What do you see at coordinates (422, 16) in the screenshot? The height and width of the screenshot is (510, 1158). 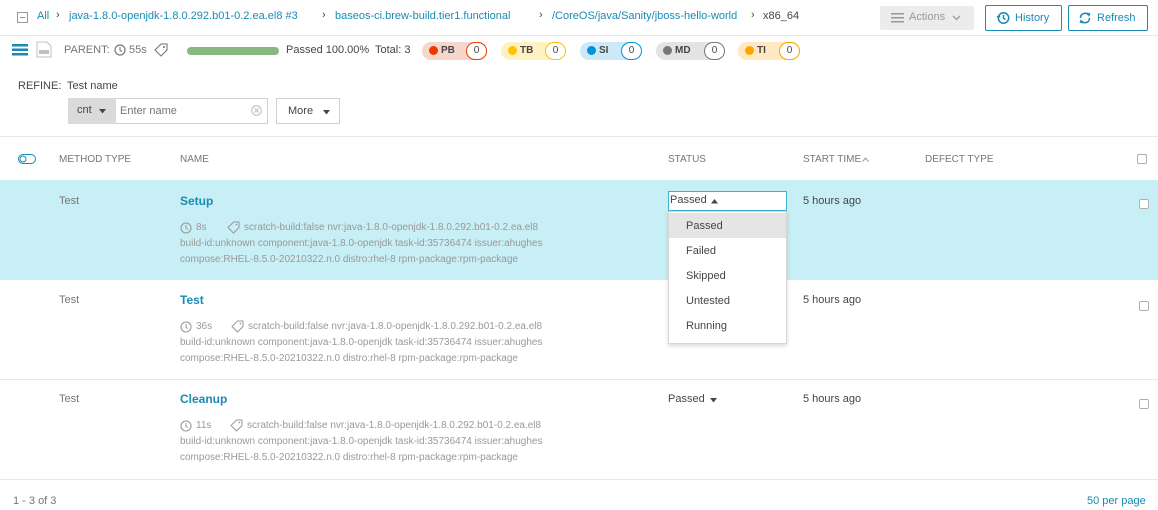 I see `breadcrumb-item-suite: baseos-ci.brew-build.tier1.functional` at bounding box center [422, 16].